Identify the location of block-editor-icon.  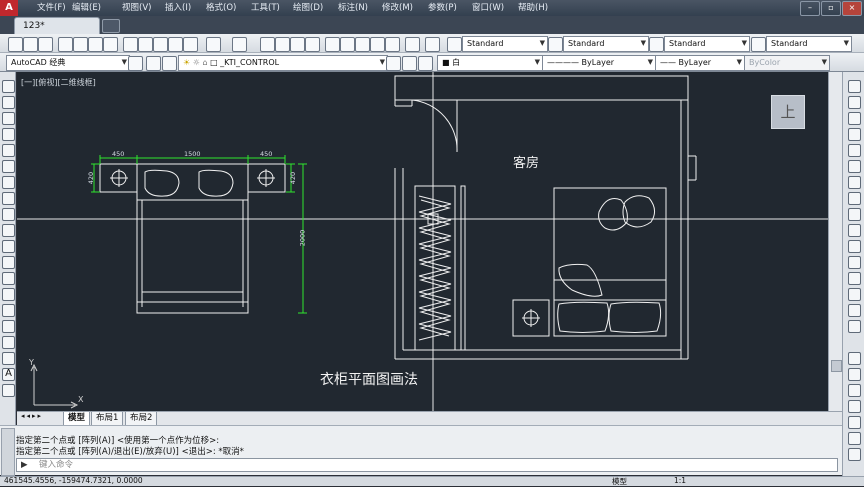
(190, 44).